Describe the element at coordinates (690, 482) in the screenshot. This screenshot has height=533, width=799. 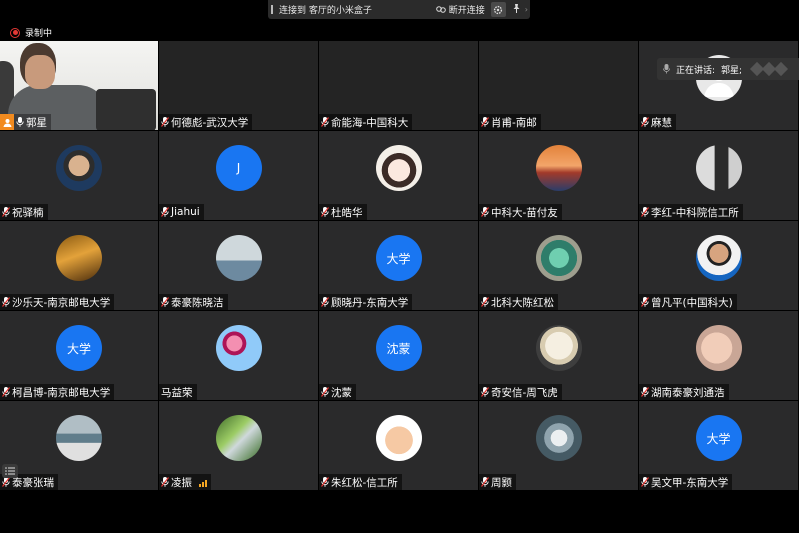
I see `participant-name: 吴文甲-东南大学` at that location.